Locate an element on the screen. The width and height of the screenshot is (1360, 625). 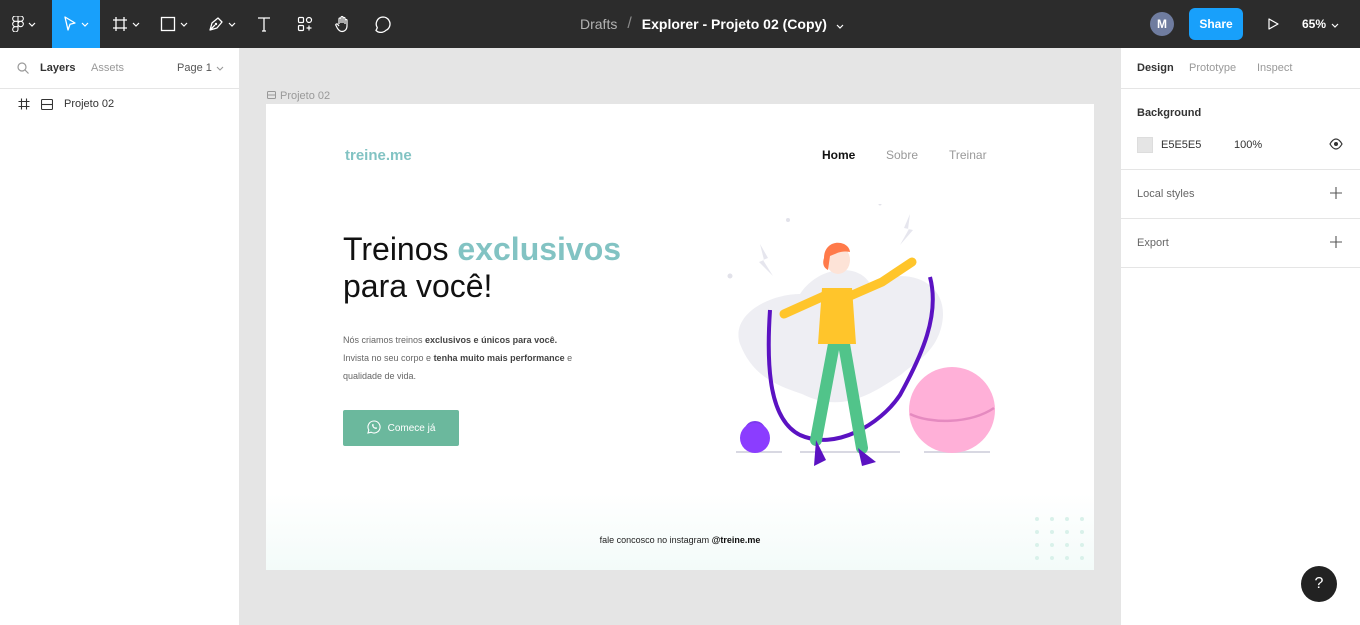
figma-logo-icon is located at coordinates (18, 24).